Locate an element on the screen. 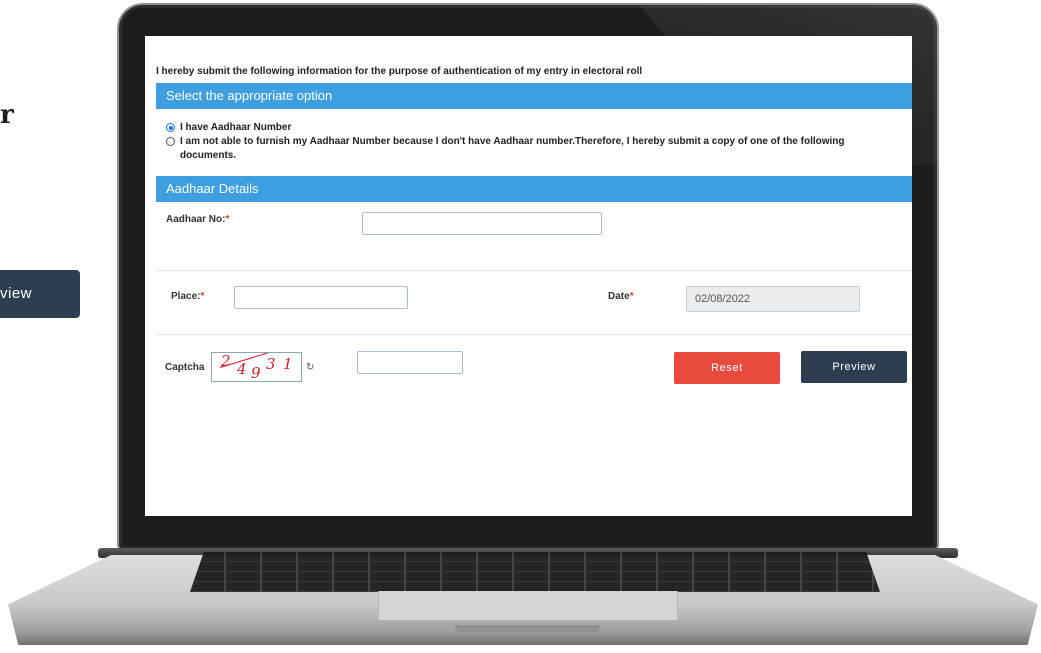 The height and width of the screenshot is (653, 1041). radio-option-have-aadhaar: I have Aadhaar Number is located at coordinates (533, 128).